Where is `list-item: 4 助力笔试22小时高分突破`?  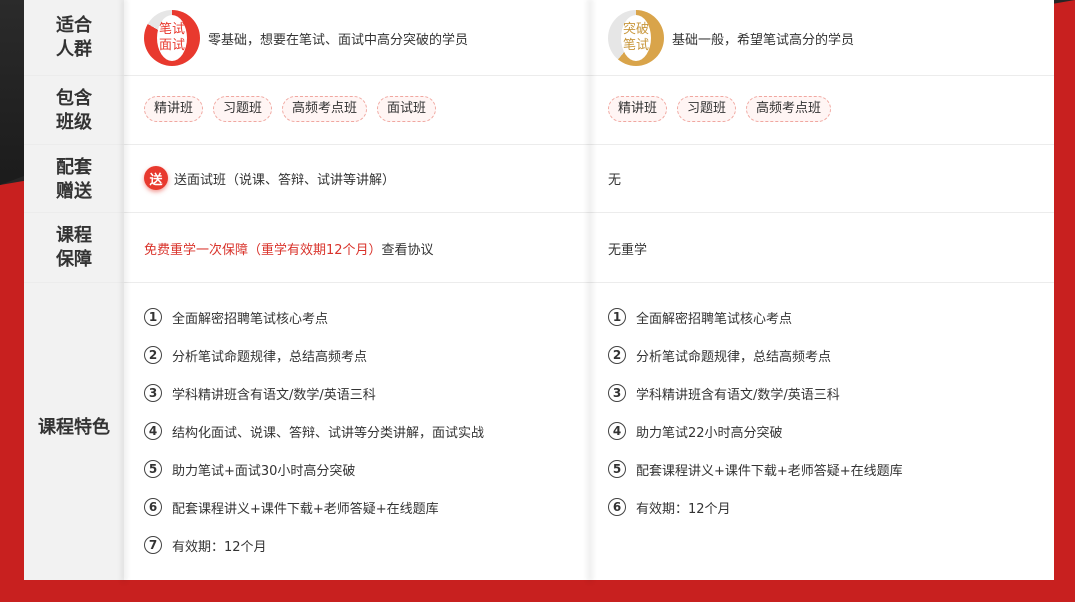 list-item: 4 助力笔试22小时高分突破 is located at coordinates (755, 431).